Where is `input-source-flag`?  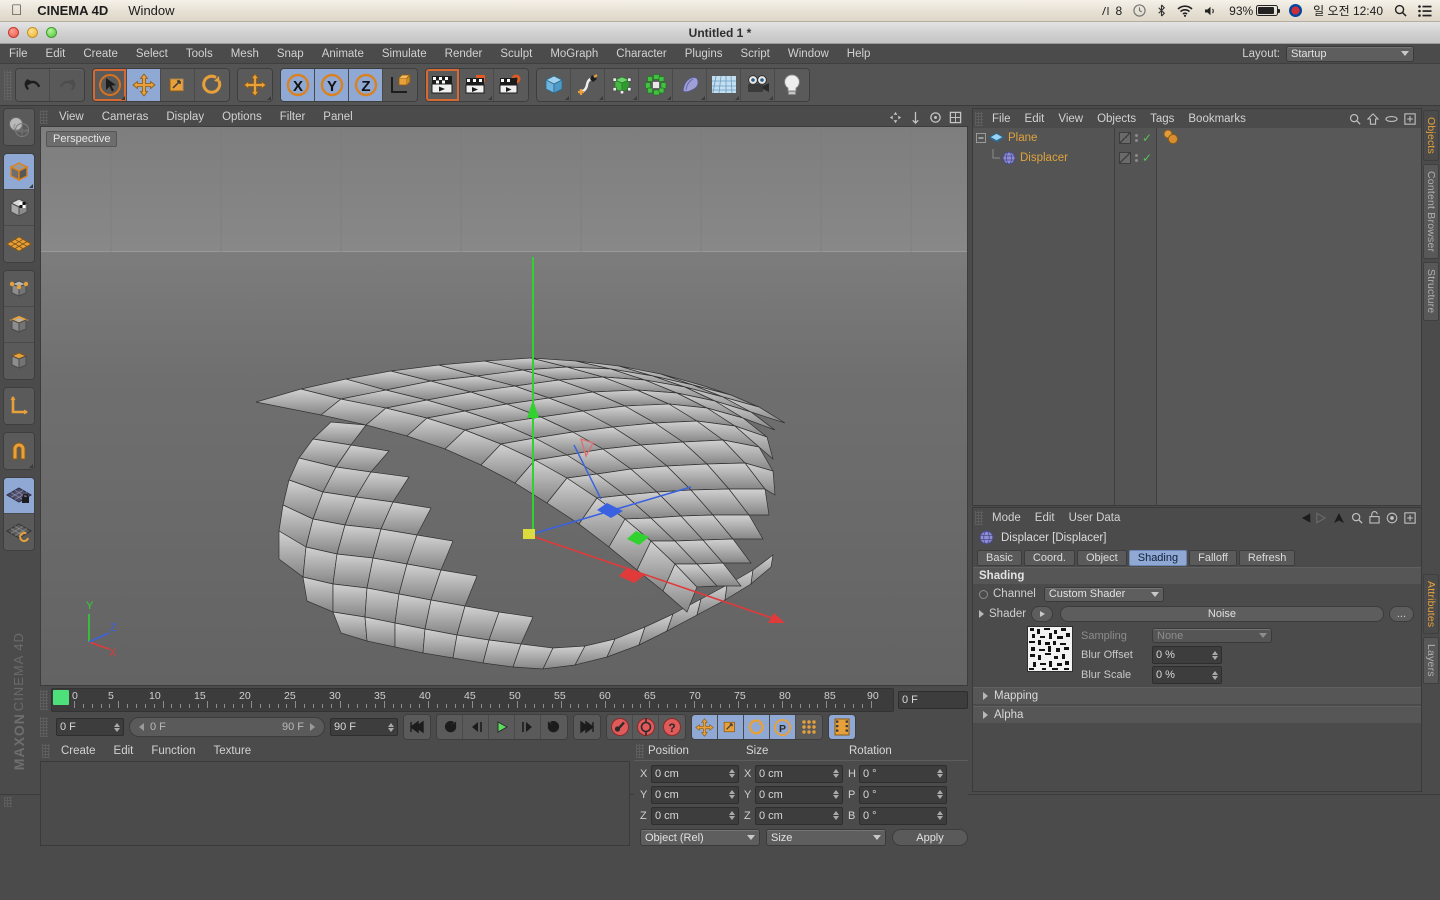 input-source-flag is located at coordinates (1296, 10).